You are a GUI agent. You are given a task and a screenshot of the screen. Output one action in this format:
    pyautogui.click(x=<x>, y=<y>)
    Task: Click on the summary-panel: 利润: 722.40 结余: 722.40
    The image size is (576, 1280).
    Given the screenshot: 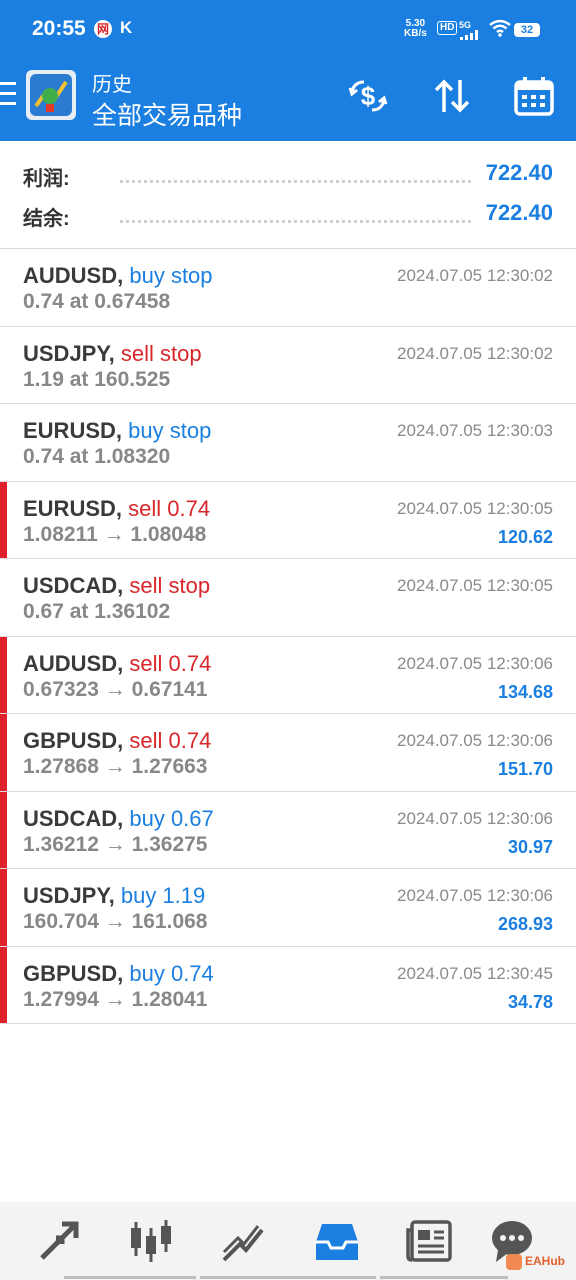 What is the action you would take?
    pyautogui.click(x=288, y=195)
    